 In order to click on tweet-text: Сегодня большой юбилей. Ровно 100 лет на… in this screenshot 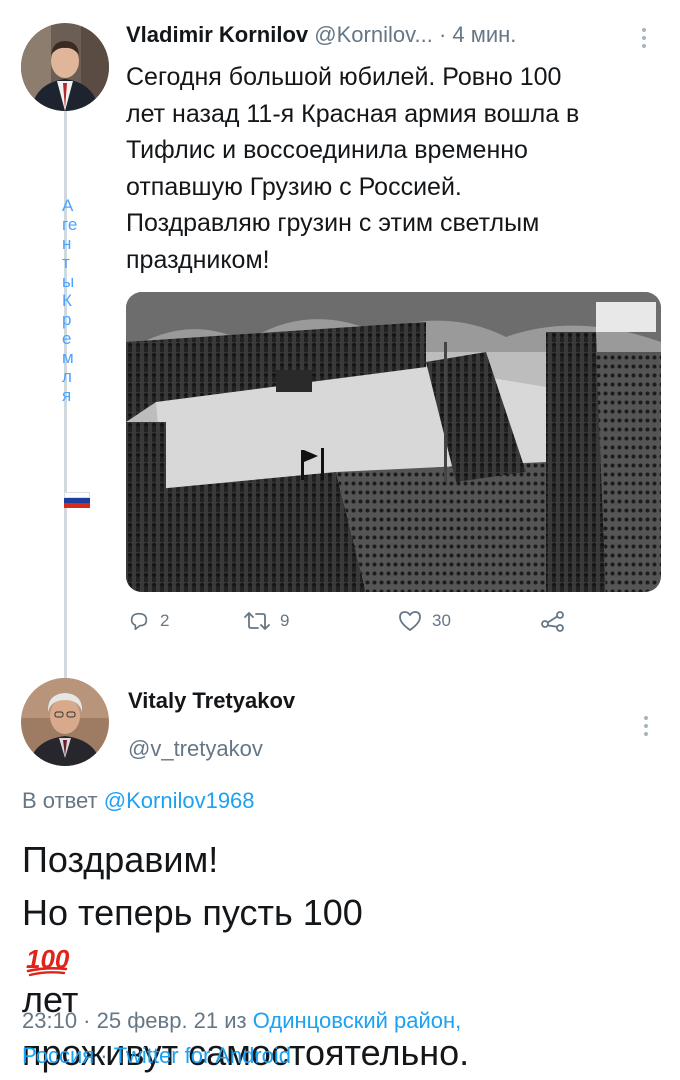, I will do `click(353, 168)`.